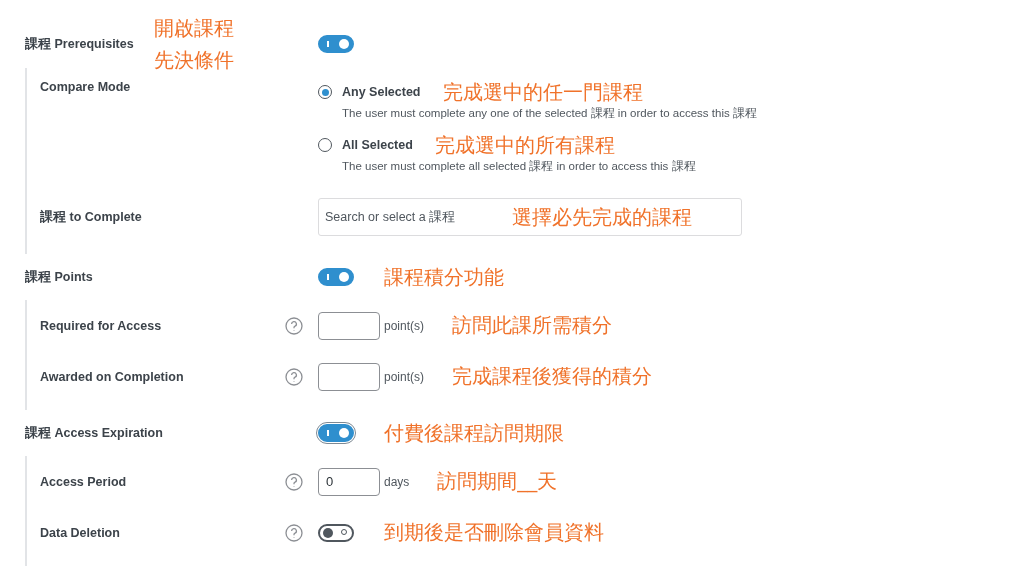 Image resolution: width=1024 pixels, height=579 pixels. Describe the element at coordinates (493, 532) in the screenshot. I see `annotation-text: 到期後是否刪除會員資料` at that location.